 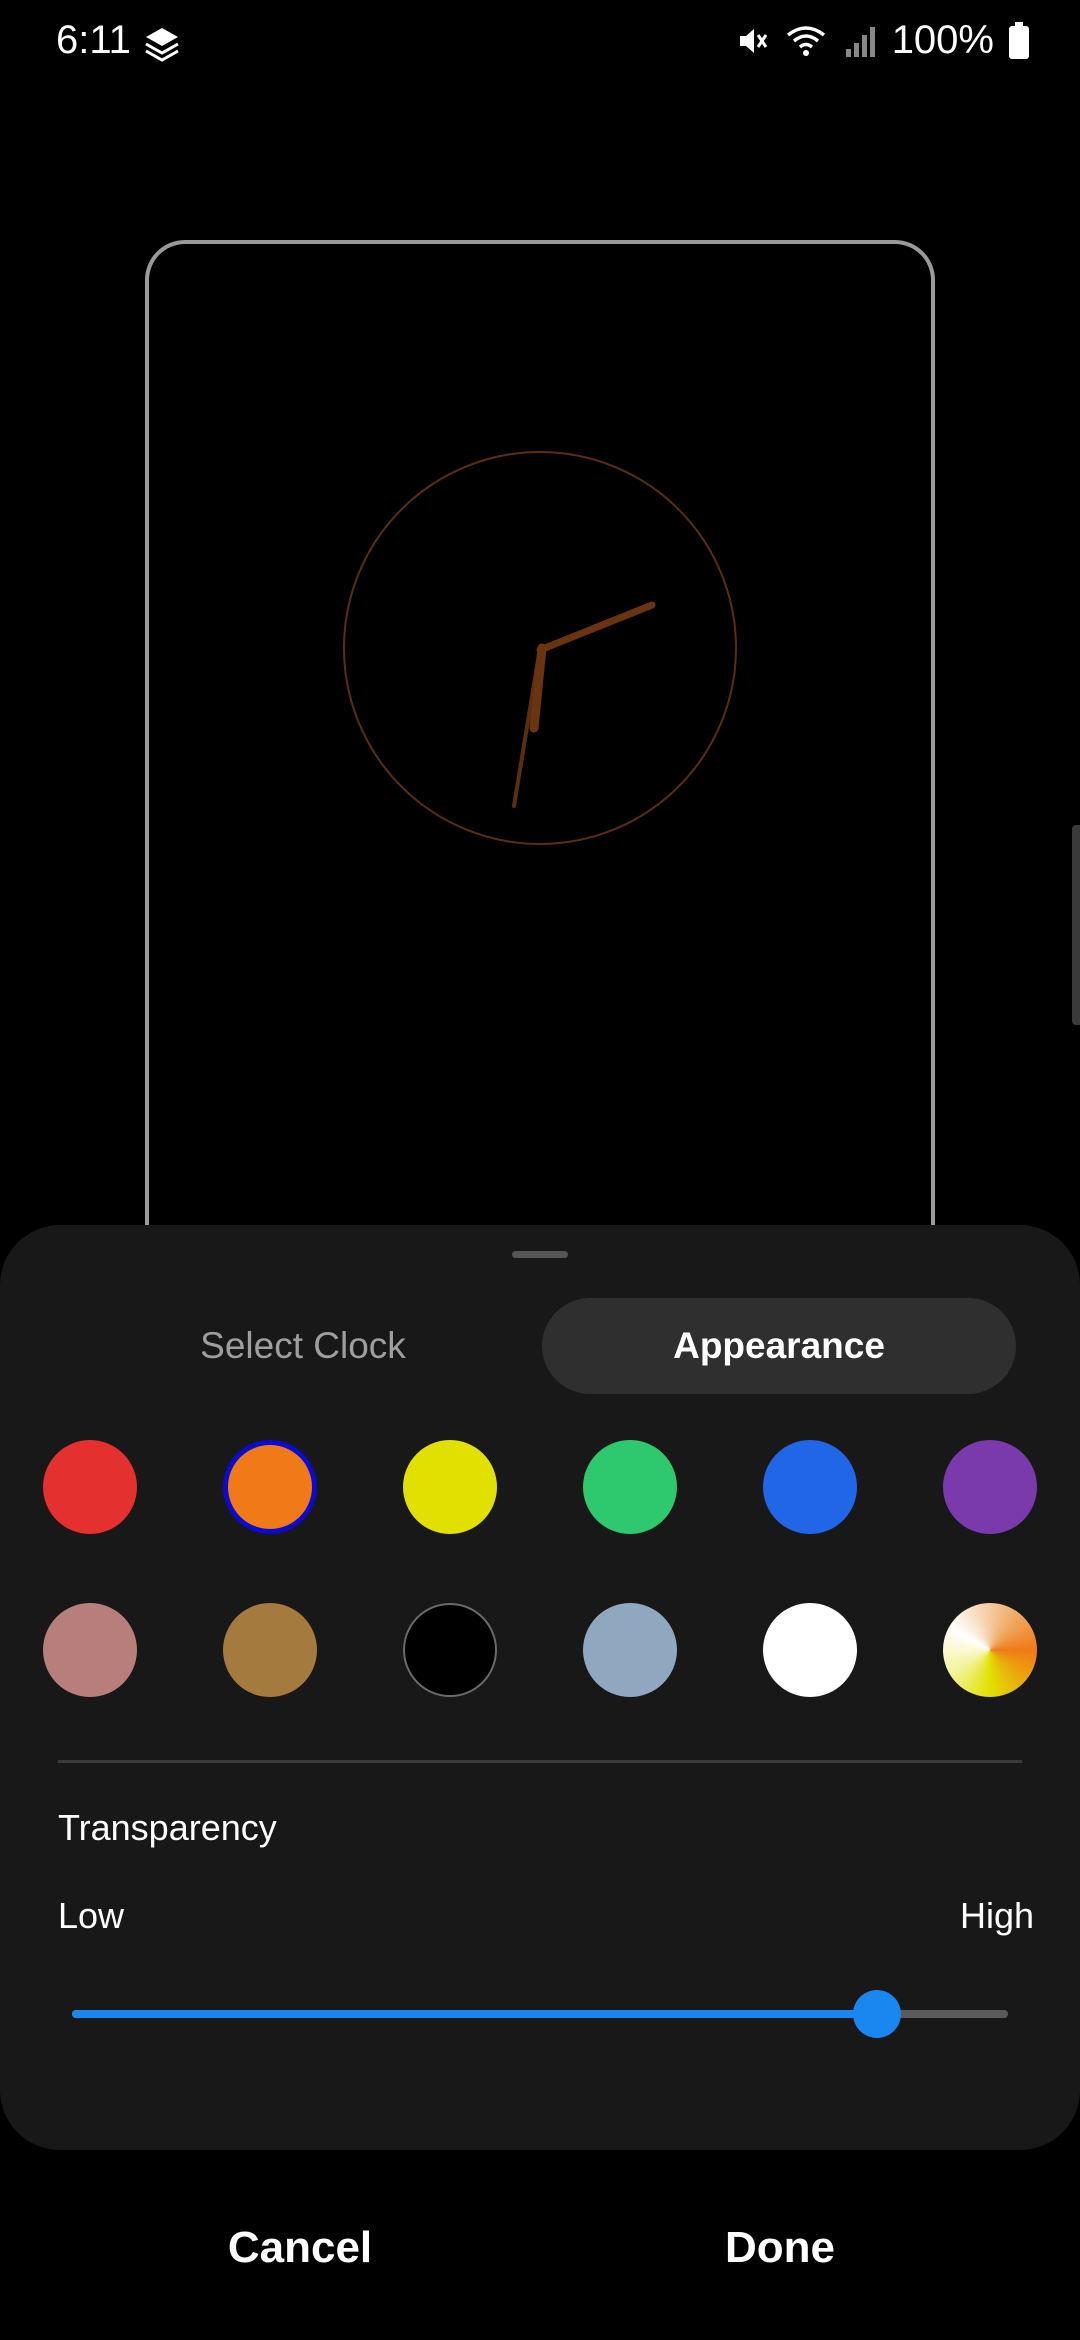 I want to click on signal-icon, so click(x=860, y=41).